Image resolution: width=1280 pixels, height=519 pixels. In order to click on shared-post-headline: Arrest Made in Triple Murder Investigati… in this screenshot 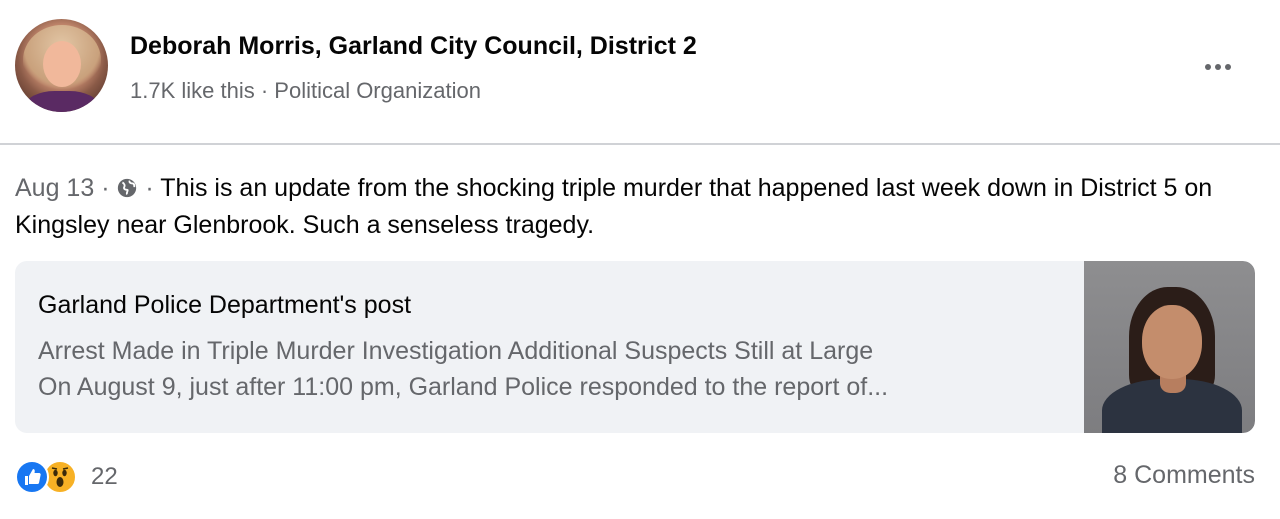, I will do `click(456, 351)`.